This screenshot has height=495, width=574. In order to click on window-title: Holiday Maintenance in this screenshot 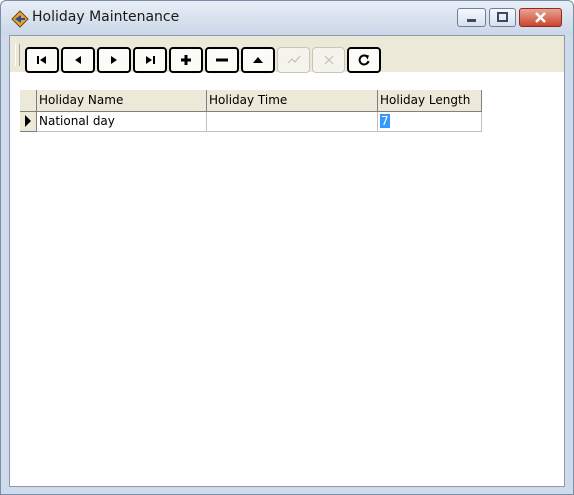, I will do `click(106, 17)`.